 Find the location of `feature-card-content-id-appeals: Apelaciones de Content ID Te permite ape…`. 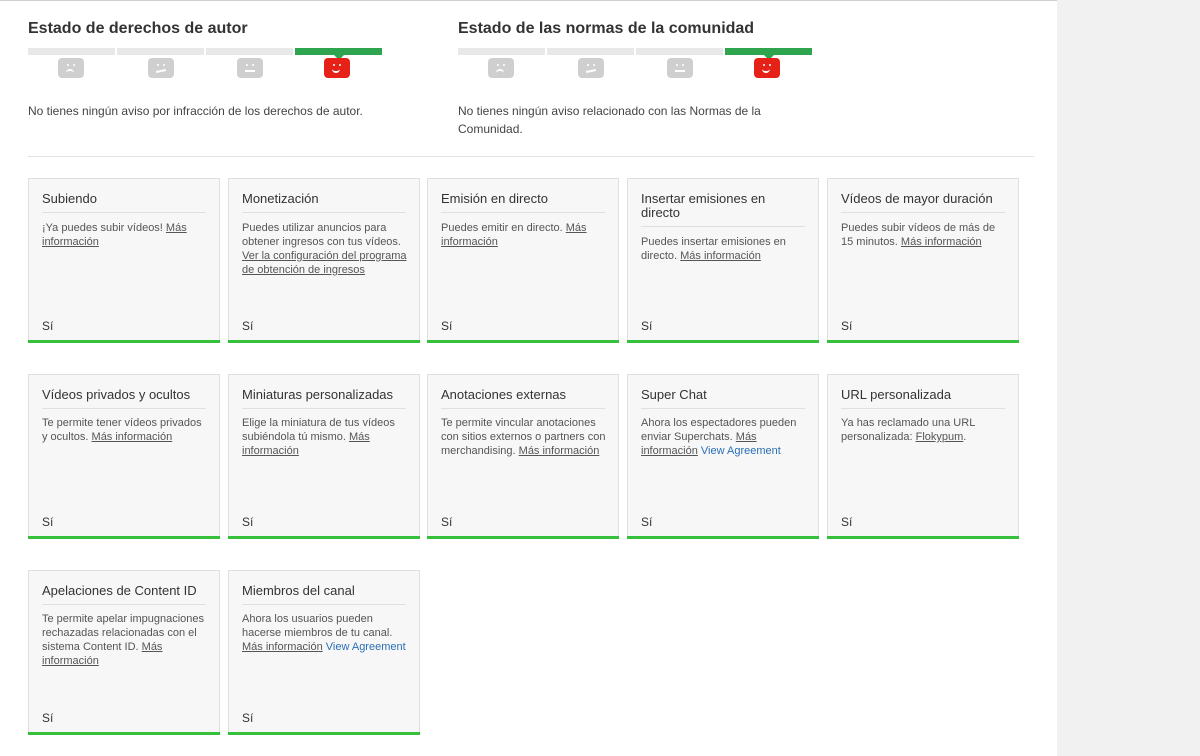

feature-card-content-id-appeals: Apelaciones de Content ID Te permite ape… is located at coordinates (124, 652).